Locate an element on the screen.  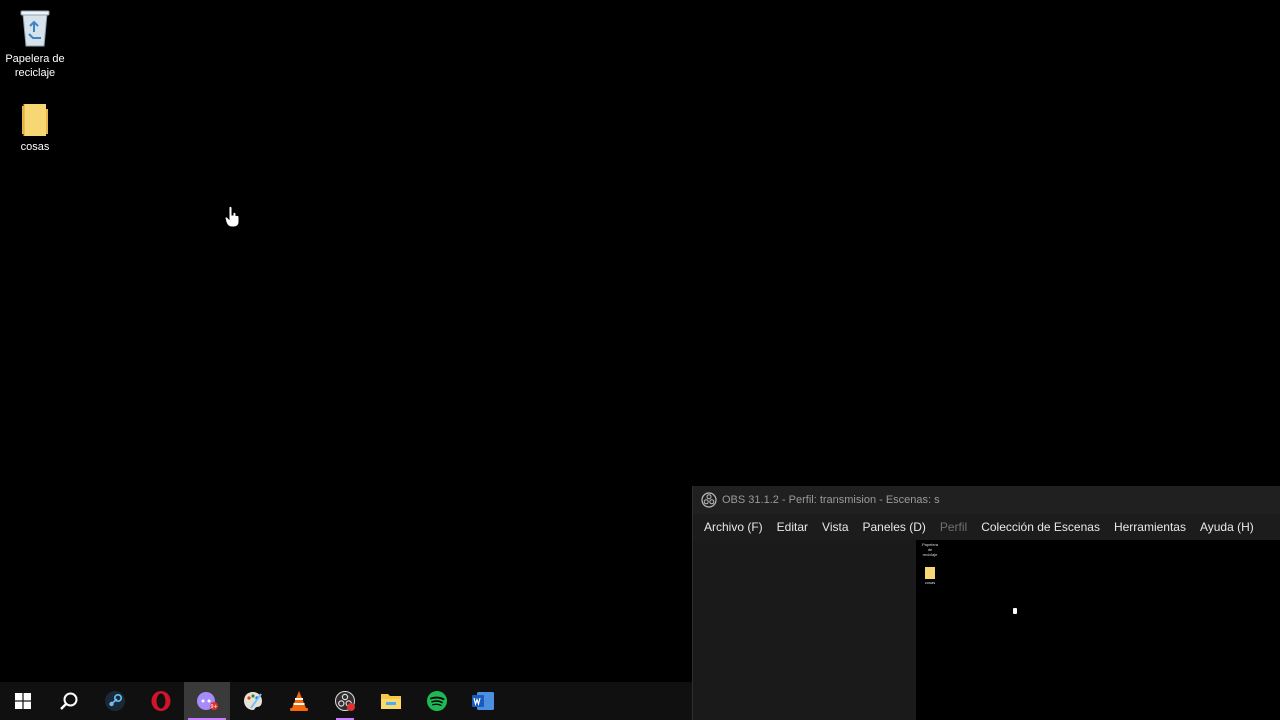
spotify-icon is located at coordinates (437, 701).